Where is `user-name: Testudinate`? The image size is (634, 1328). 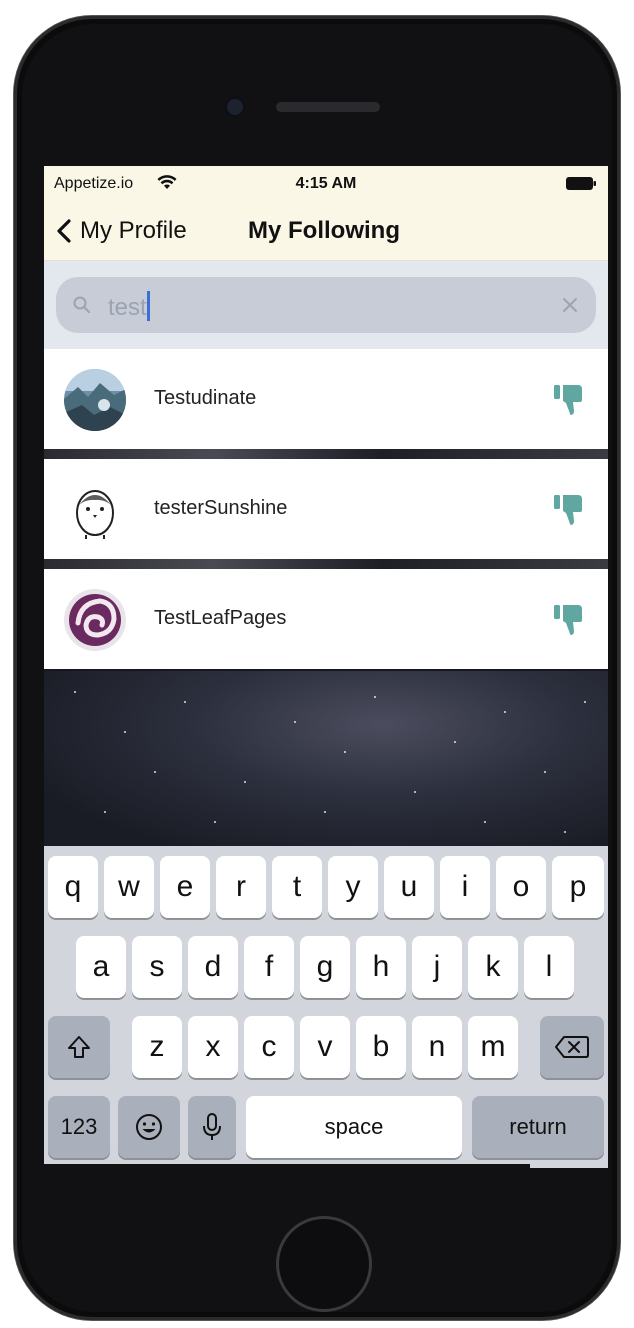 user-name: Testudinate is located at coordinates (205, 398).